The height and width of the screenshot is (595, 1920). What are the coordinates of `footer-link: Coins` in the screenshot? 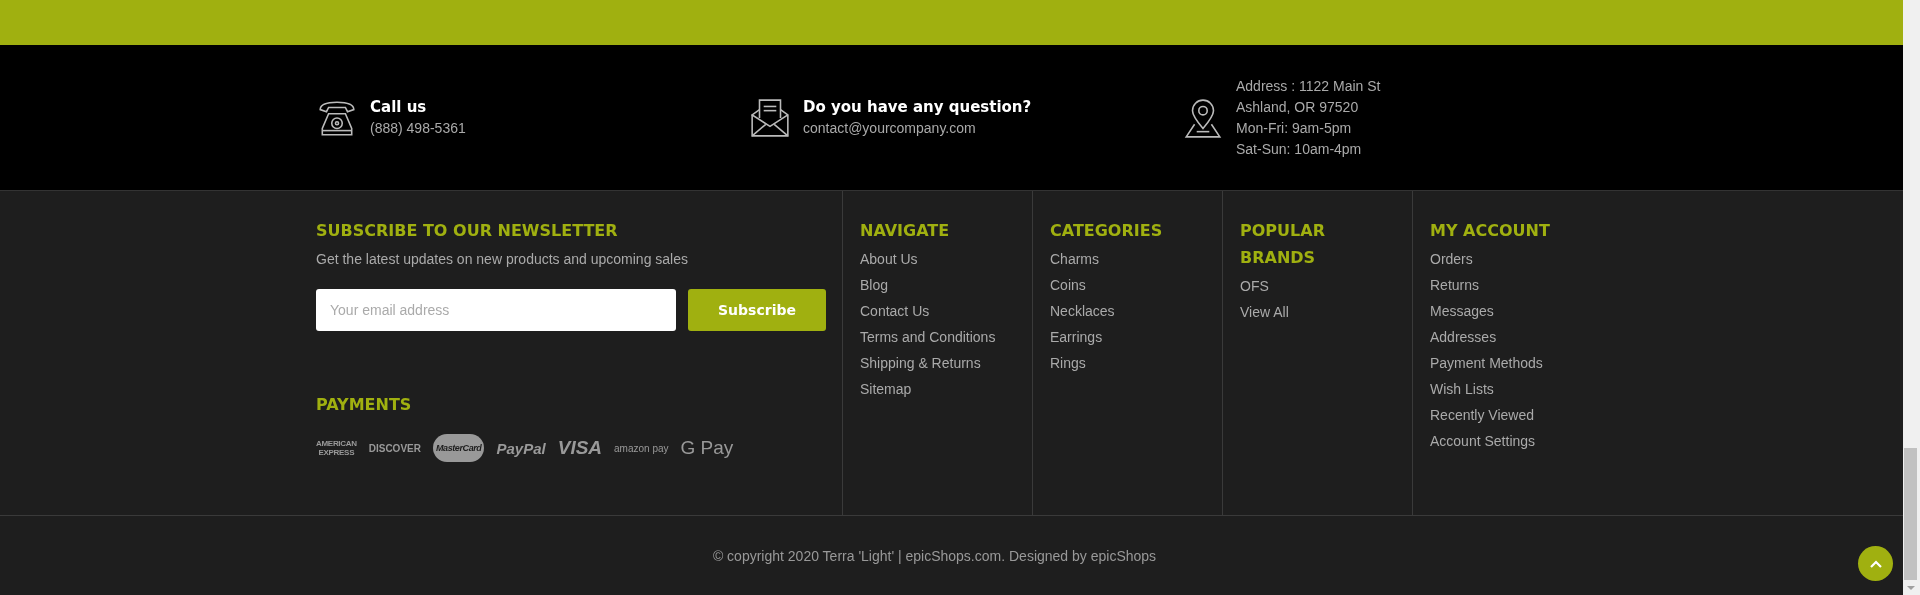 It's located at (1128, 285).